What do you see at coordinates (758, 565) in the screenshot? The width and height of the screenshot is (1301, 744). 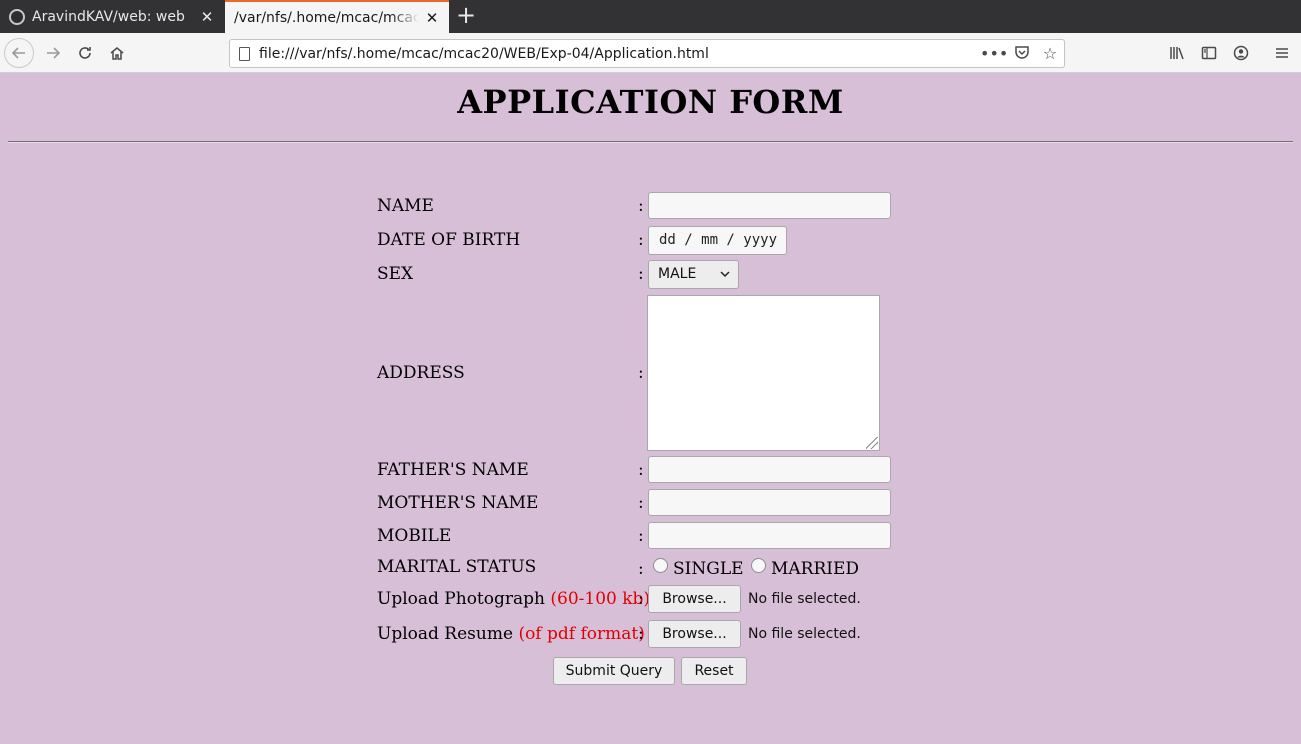 I see `married-radio` at bounding box center [758, 565].